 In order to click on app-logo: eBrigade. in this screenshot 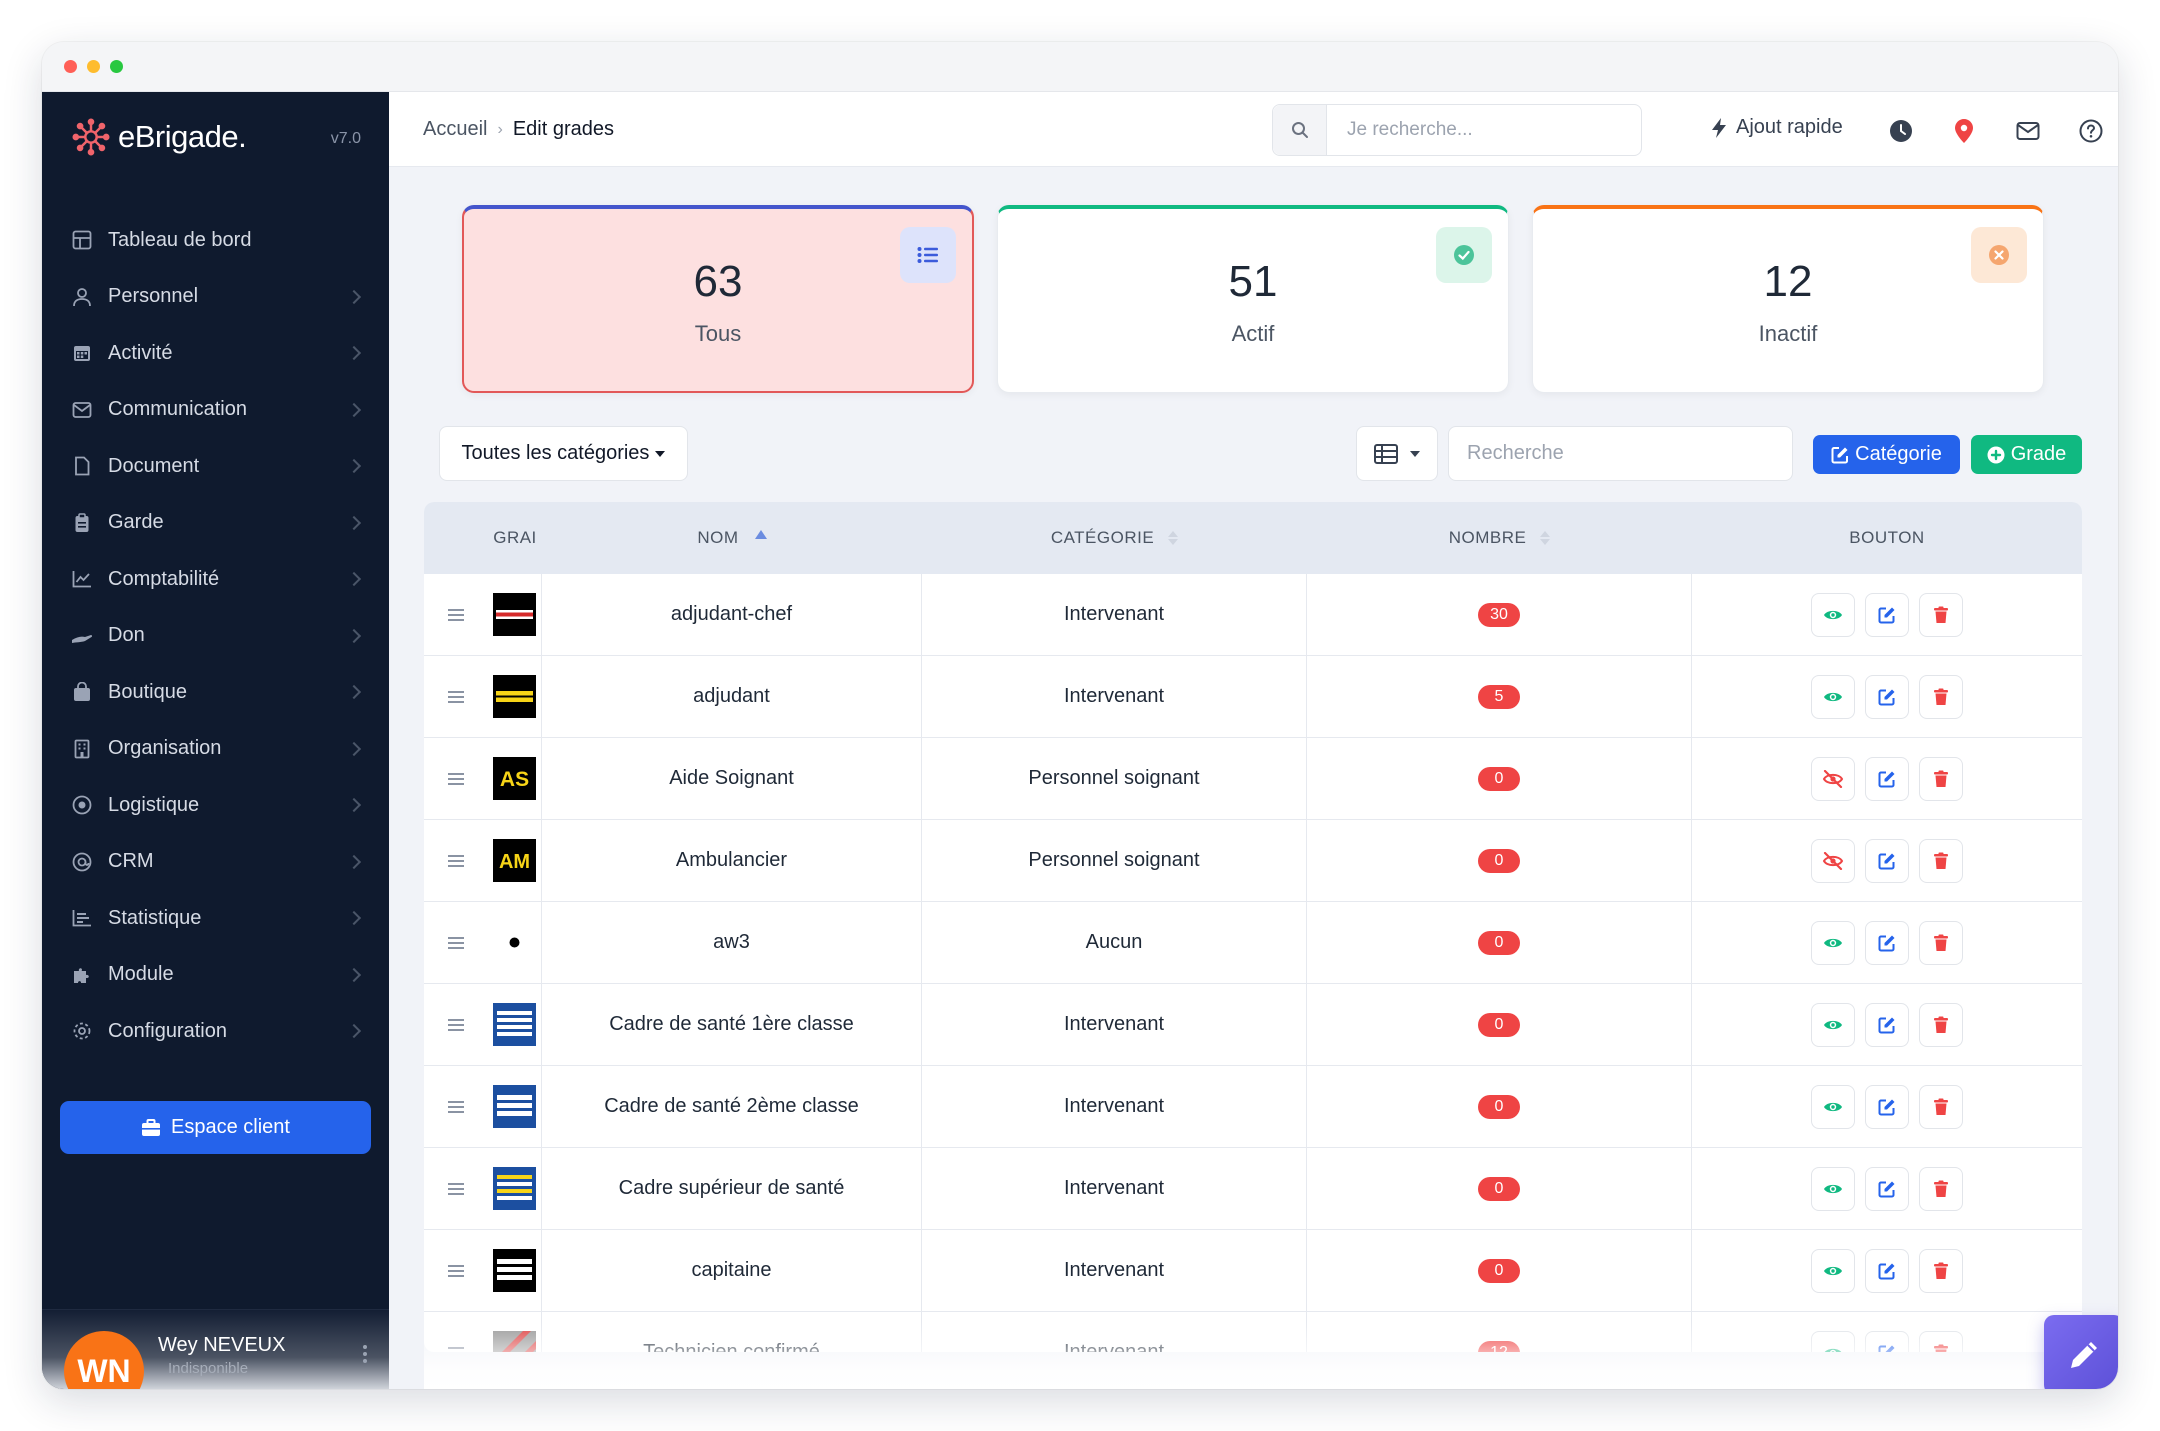, I will do `click(159, 137)`.